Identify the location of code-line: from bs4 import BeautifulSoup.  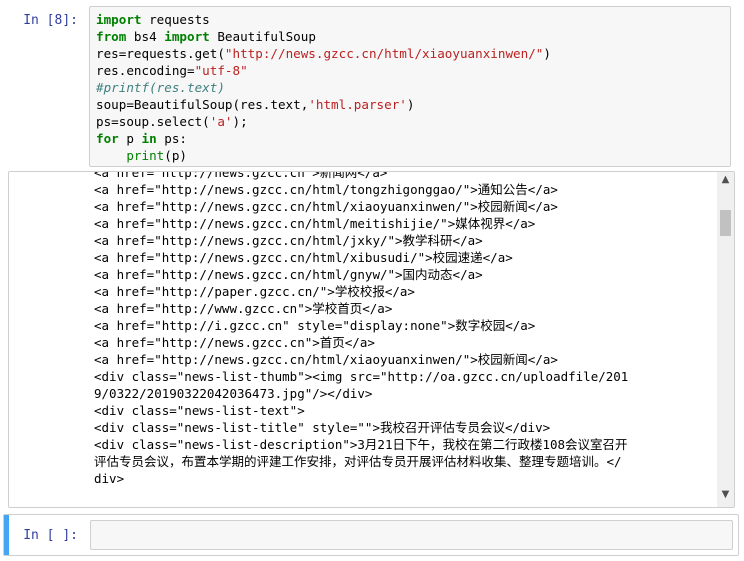
(410, 36).